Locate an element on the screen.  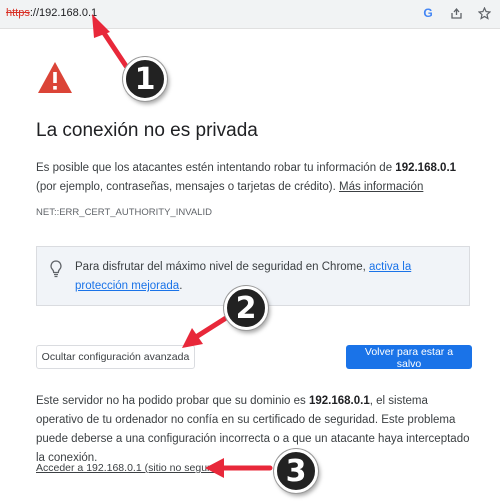
url-scheme-insecure: https is located at coordinates (18, 13).